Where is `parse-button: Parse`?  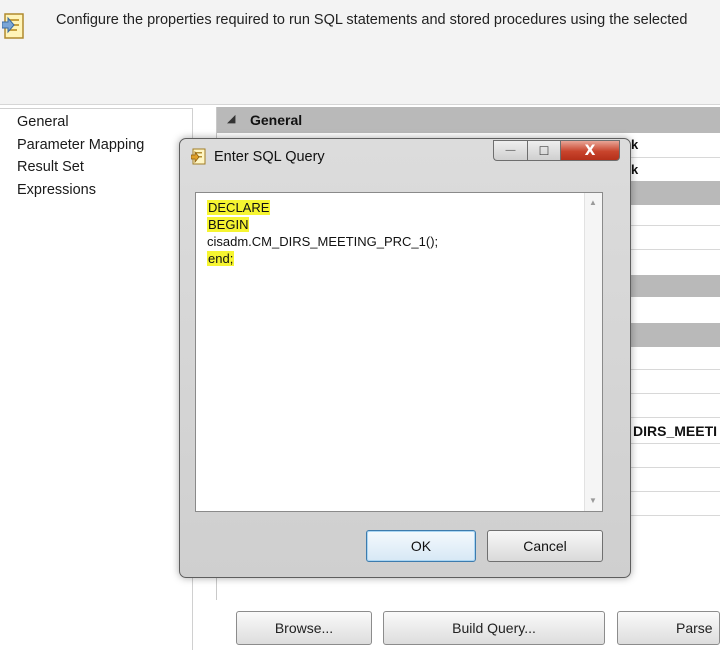 parse-button: Parse is located at coordinates (668, 628).